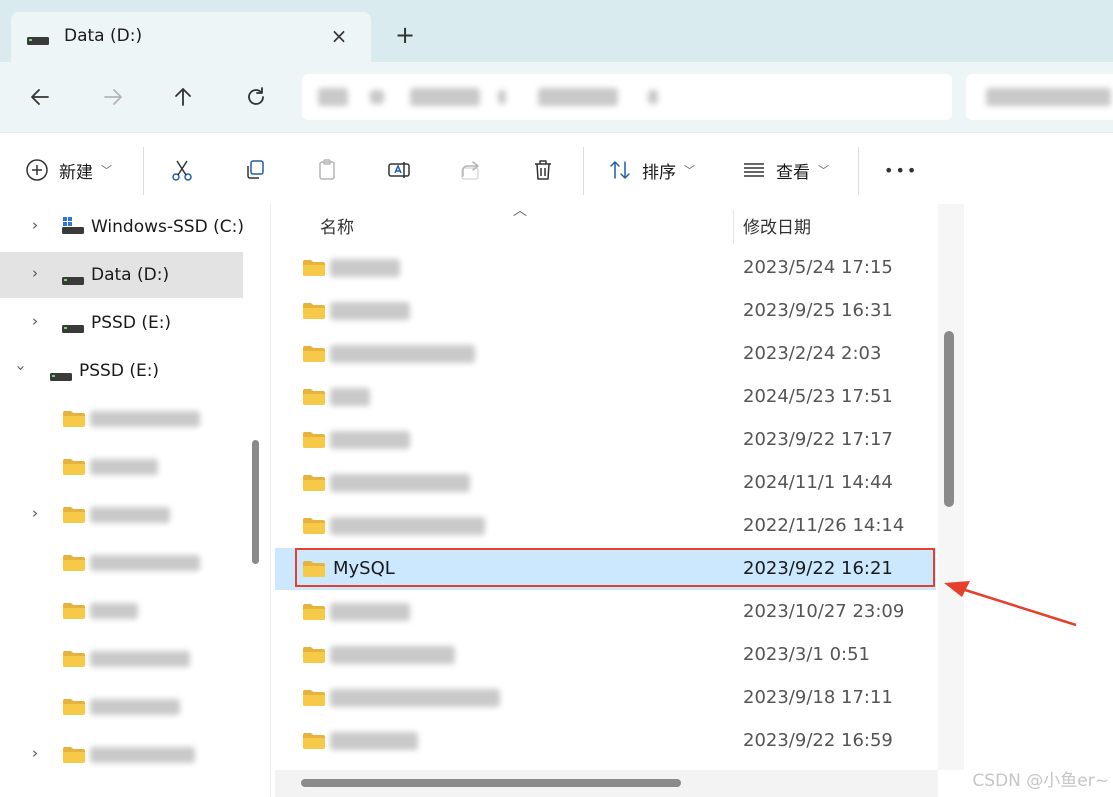 Image resolution: width=1113 pixels, height=797 pixels. What do you see at coordinates (605, 311) in the screenshot?
I see `file-row: 2023/9/25 16:31` at bounding box center [605, 311].